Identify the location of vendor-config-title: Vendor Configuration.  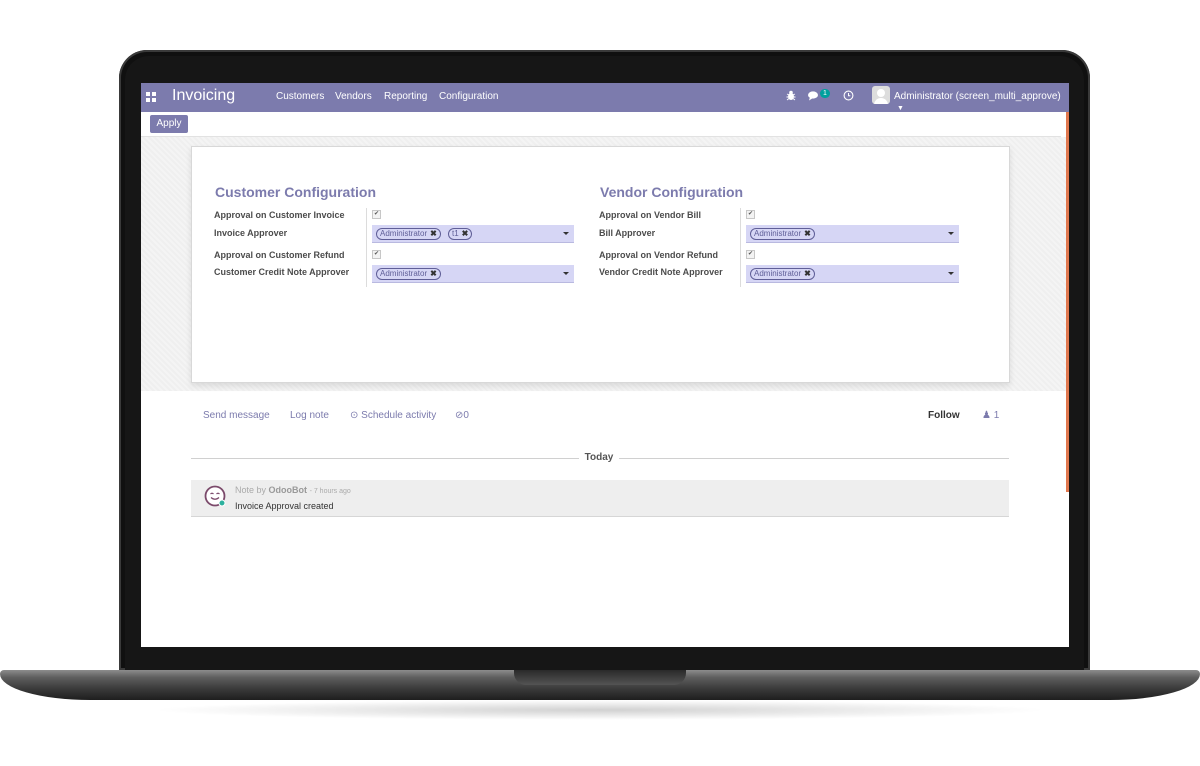
(672, 192).